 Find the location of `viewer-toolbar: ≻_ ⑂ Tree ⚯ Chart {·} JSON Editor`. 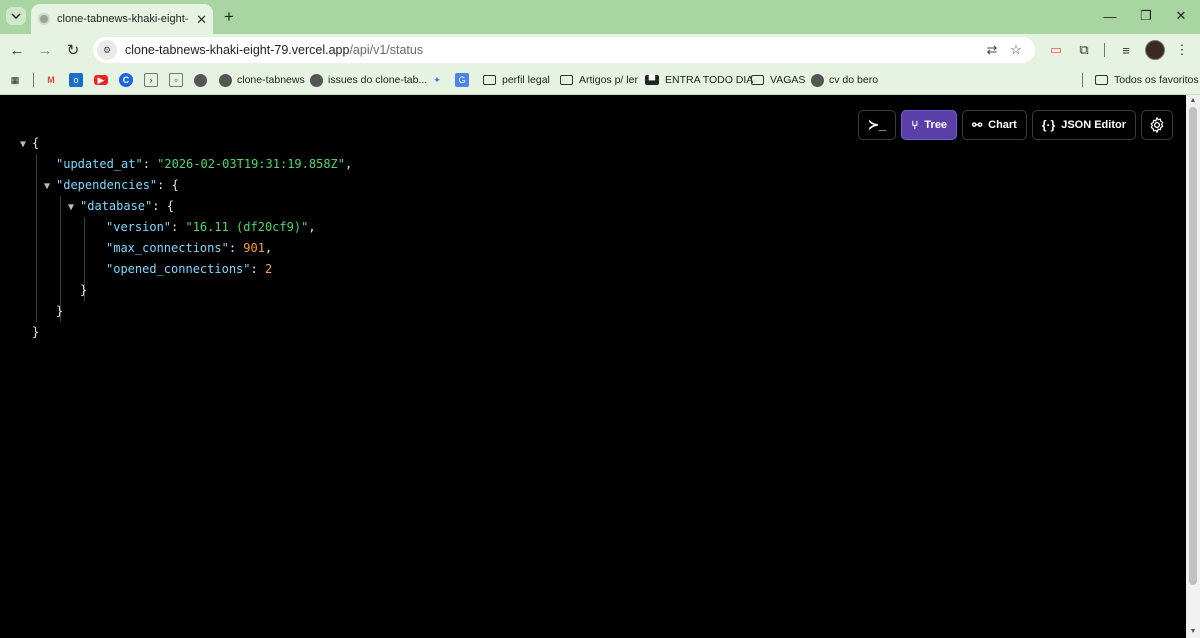

viewer-toolbar: ≻_ ⑂ Tree ⚯ Chart {·} JSON Editor is located at coordinates (1015, 125).